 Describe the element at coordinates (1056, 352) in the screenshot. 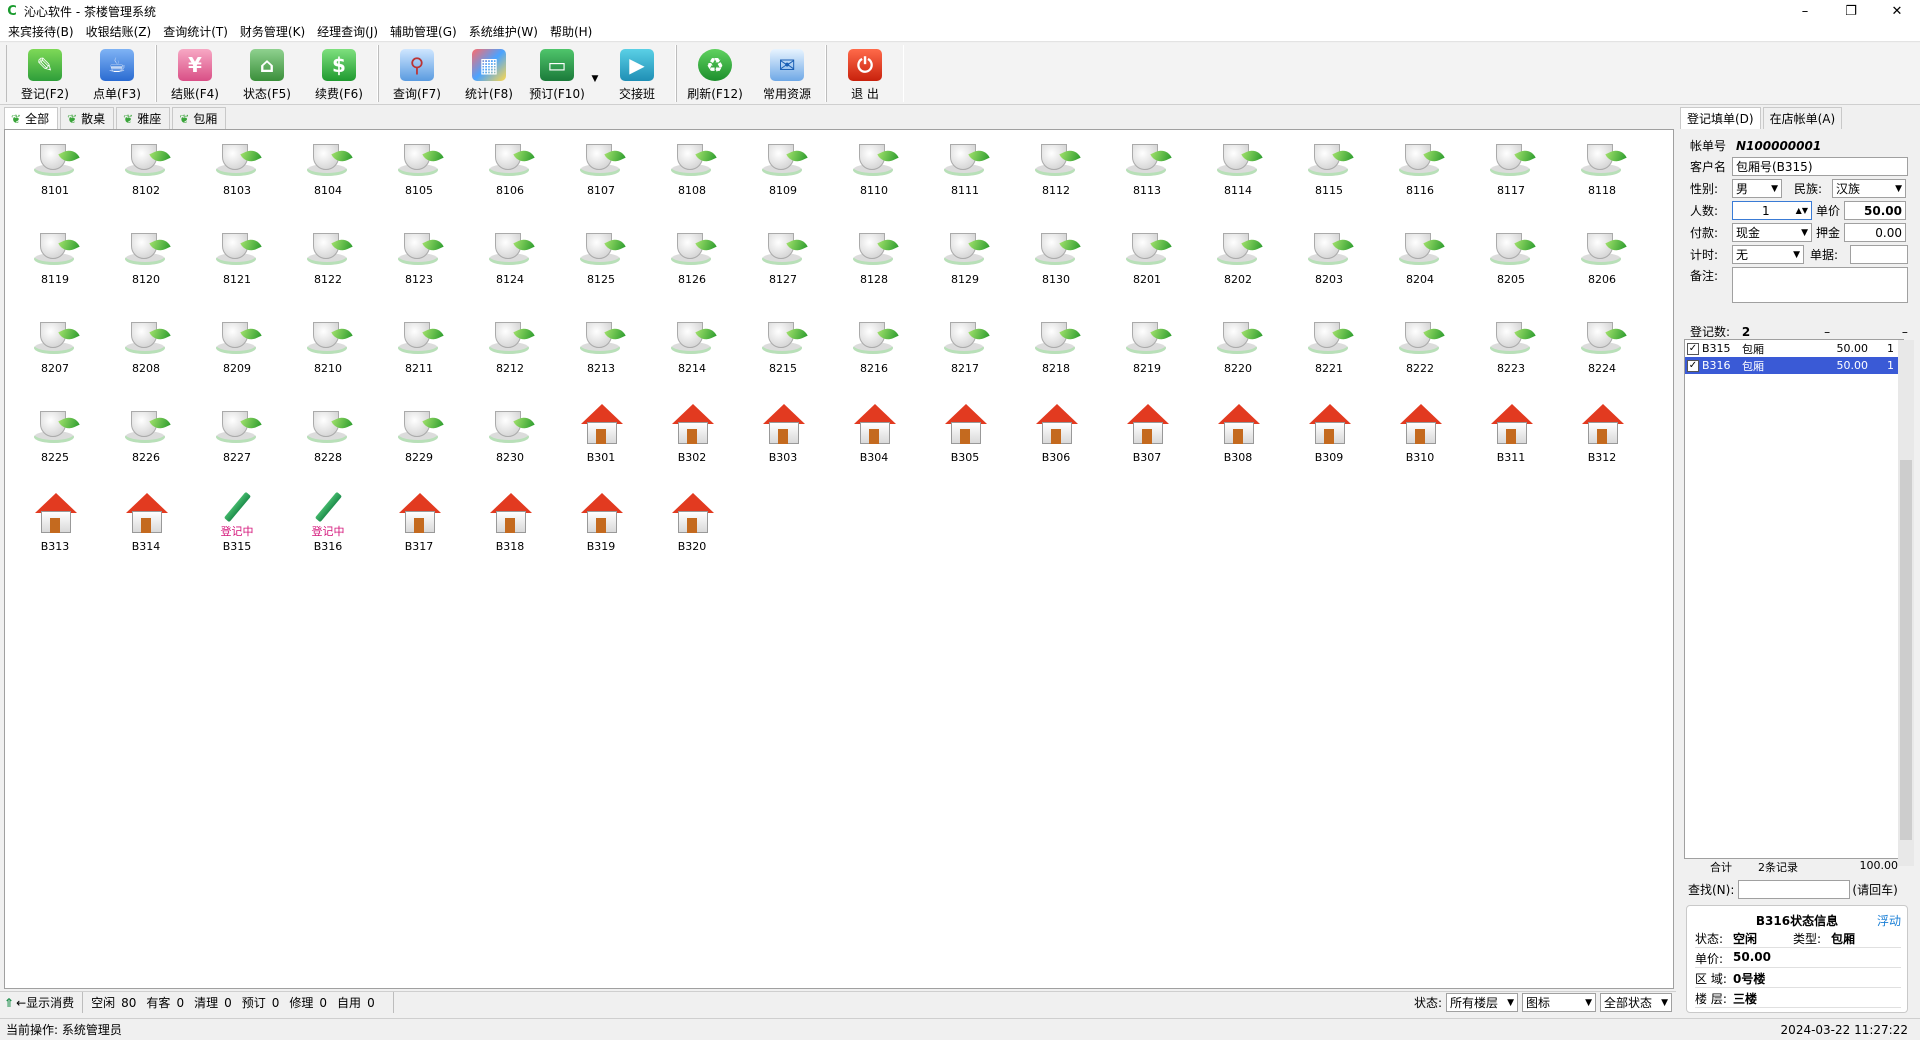

I see `room-tile: 8218` at that location.